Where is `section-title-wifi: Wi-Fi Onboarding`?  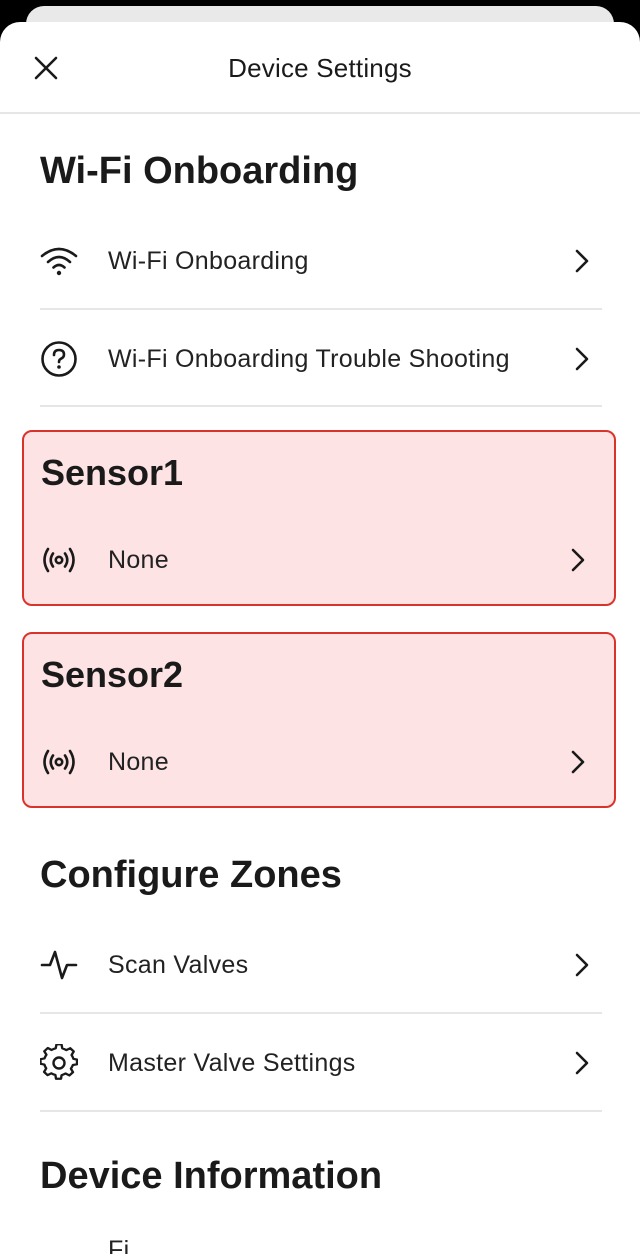 section-title-wifi: Wi-Fi Onboarding is located at coordinates (199, 171).